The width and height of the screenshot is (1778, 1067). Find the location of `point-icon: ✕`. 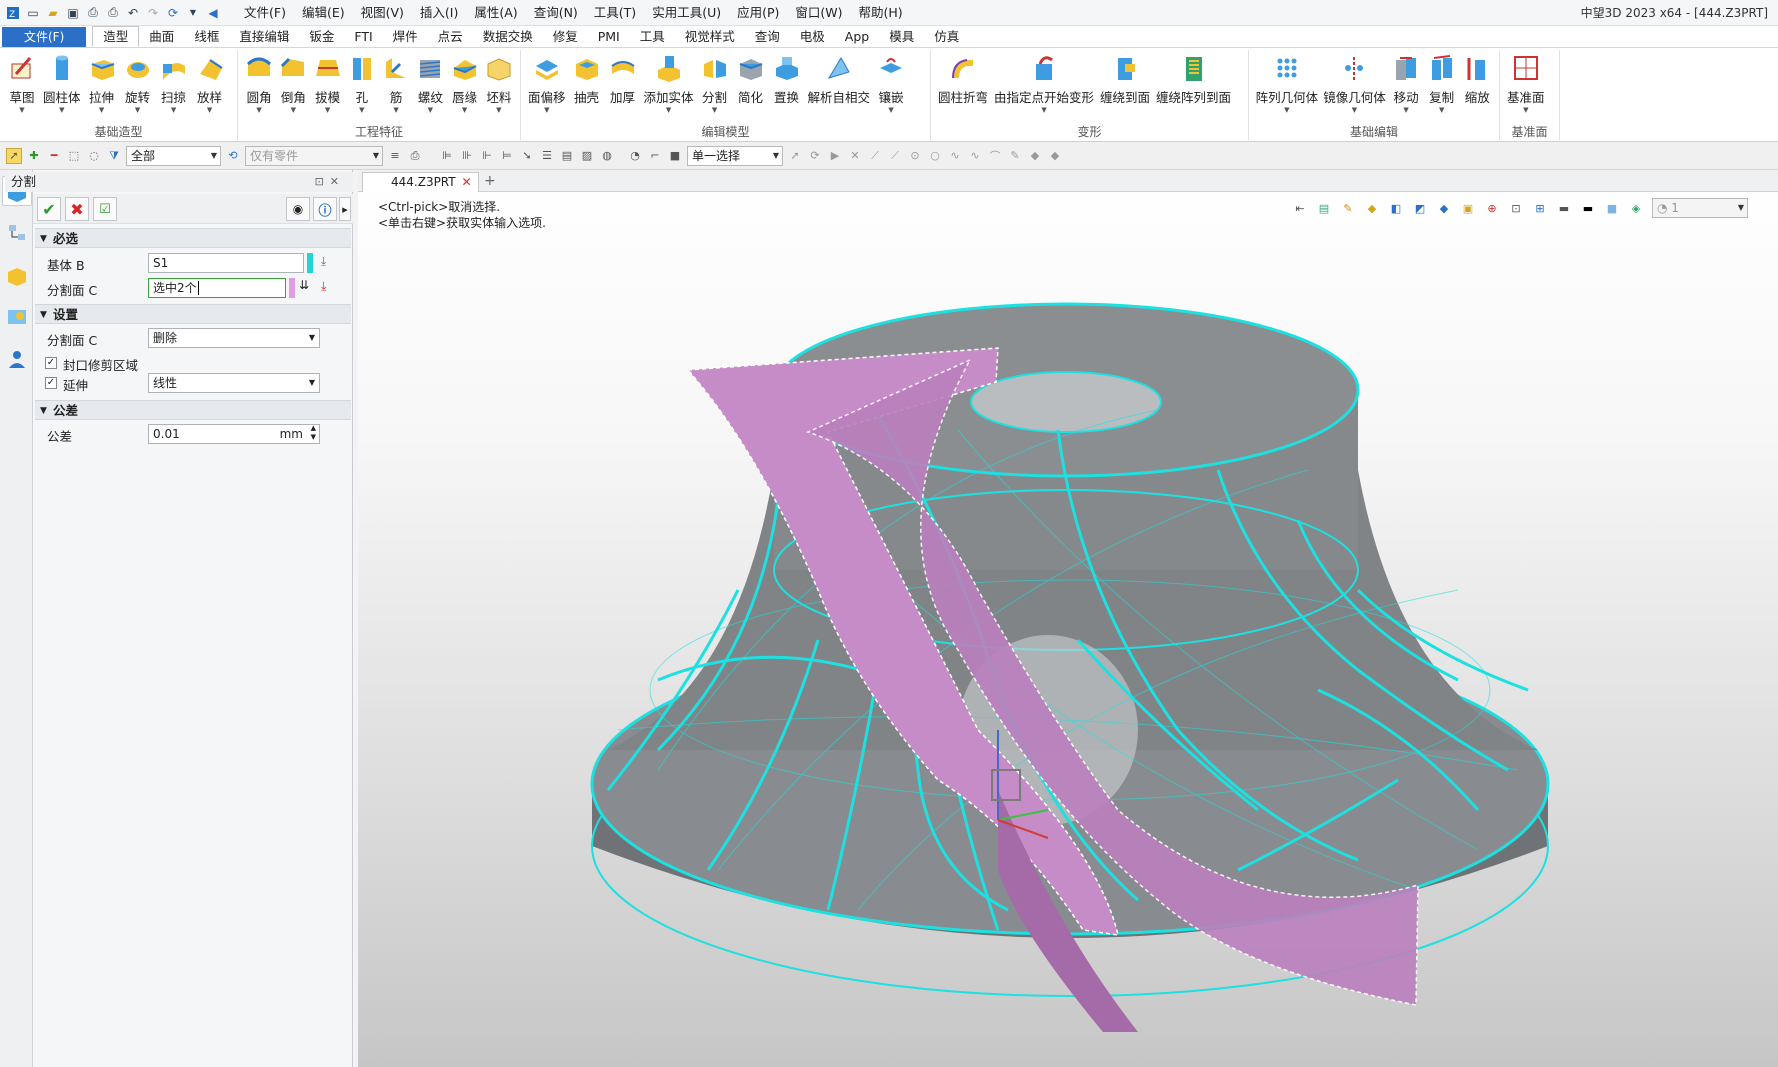

point-icon: ✕ is located at coordinates (855, 156).